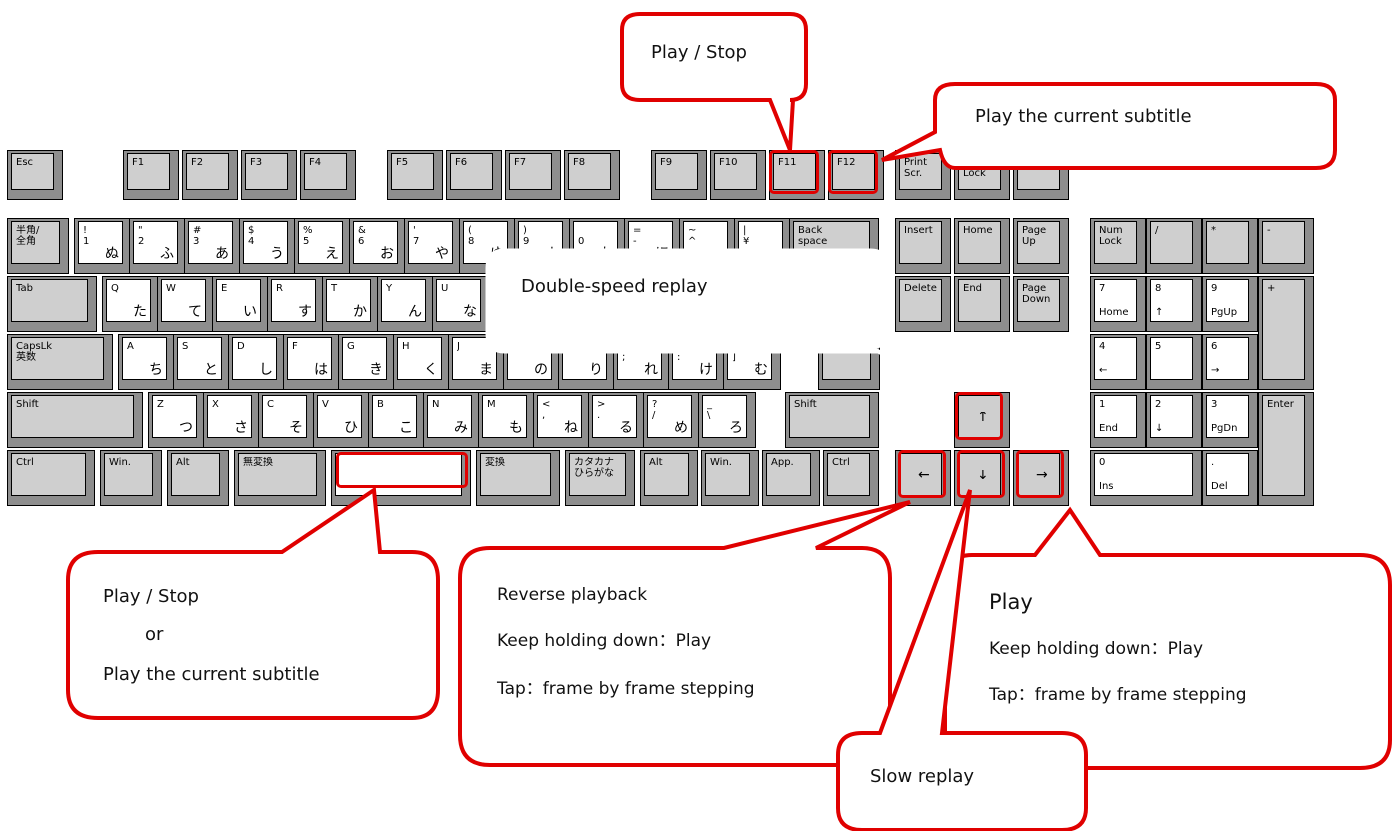  Describe the element at coordinates (699, 52) in the screenshot. I see `callout-f11-text: Play / Stop` at that location.